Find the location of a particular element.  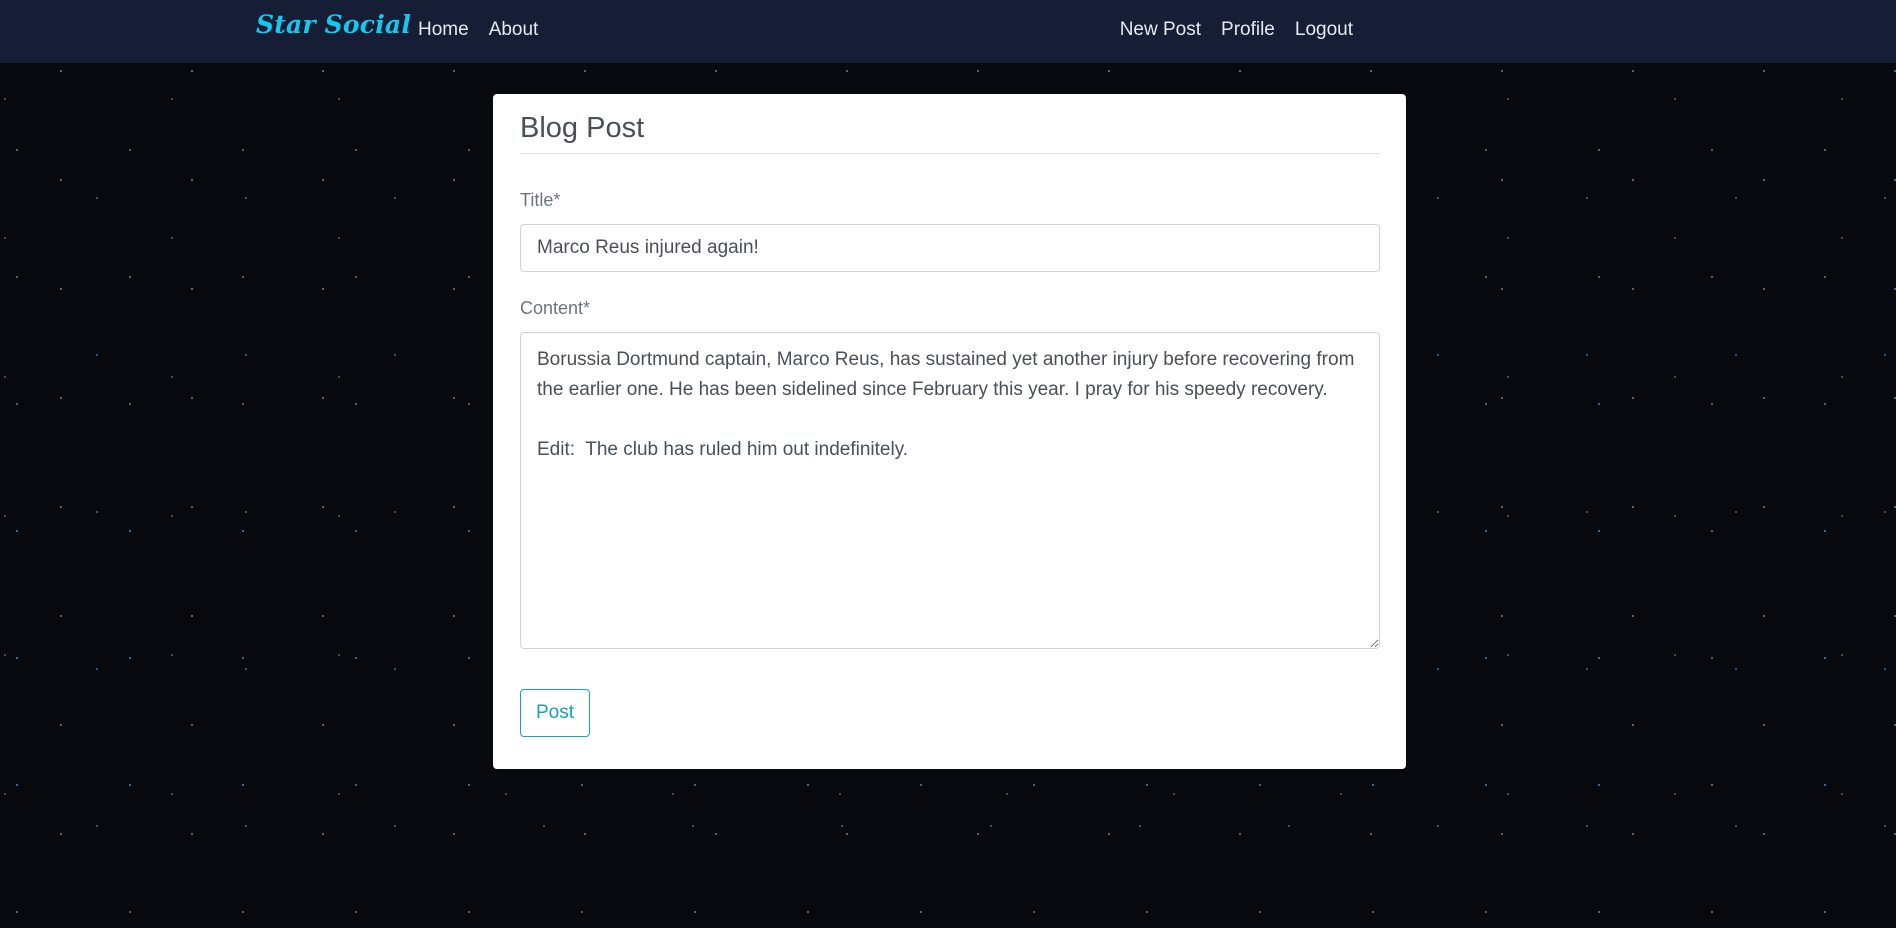

title-divider is located at coordinates (950, 153).